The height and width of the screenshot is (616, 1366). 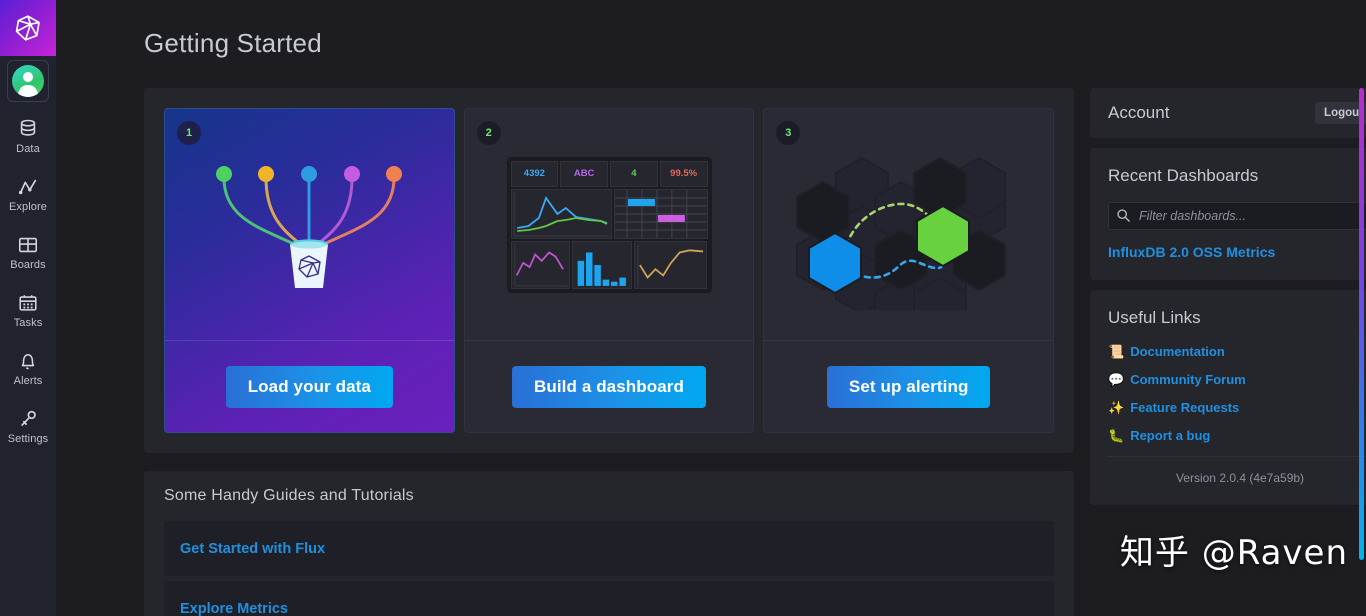 What do you see at coordinates (28, 265) in the screenshot?
I see `sidebar-item-label: Boards` at bounding box center [28, 265].